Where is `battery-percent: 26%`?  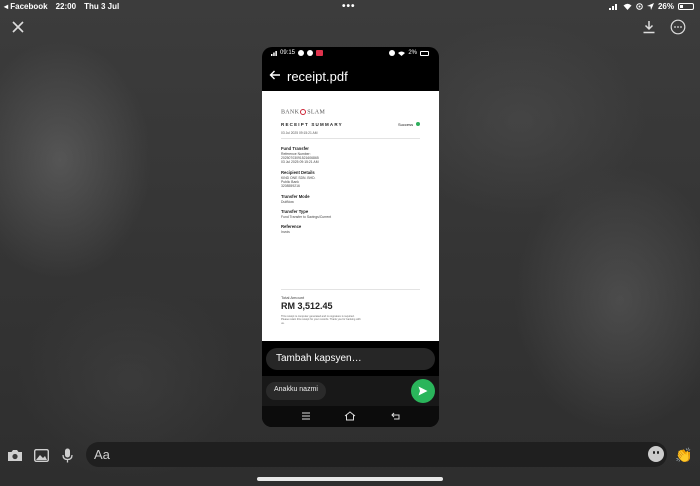 battery-percent: 26% is located at coordinates (665, 6).